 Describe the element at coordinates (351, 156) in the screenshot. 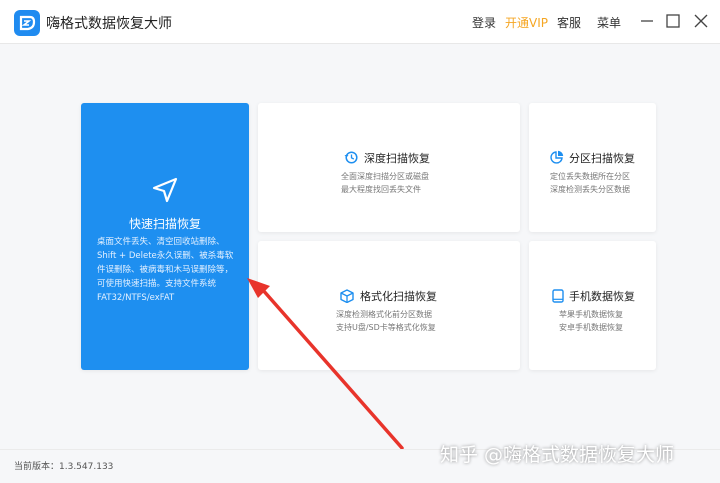

I see `history-clock-icon` at that location.